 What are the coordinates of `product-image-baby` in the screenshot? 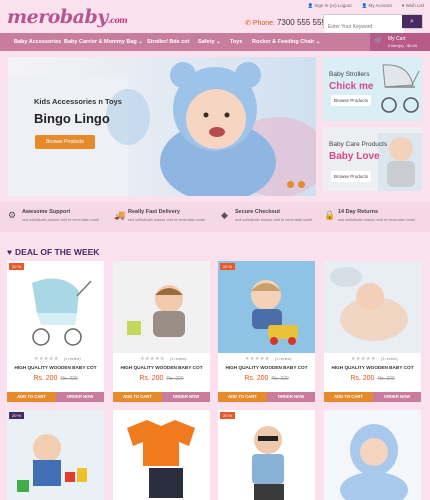 It's located at (161, 307).